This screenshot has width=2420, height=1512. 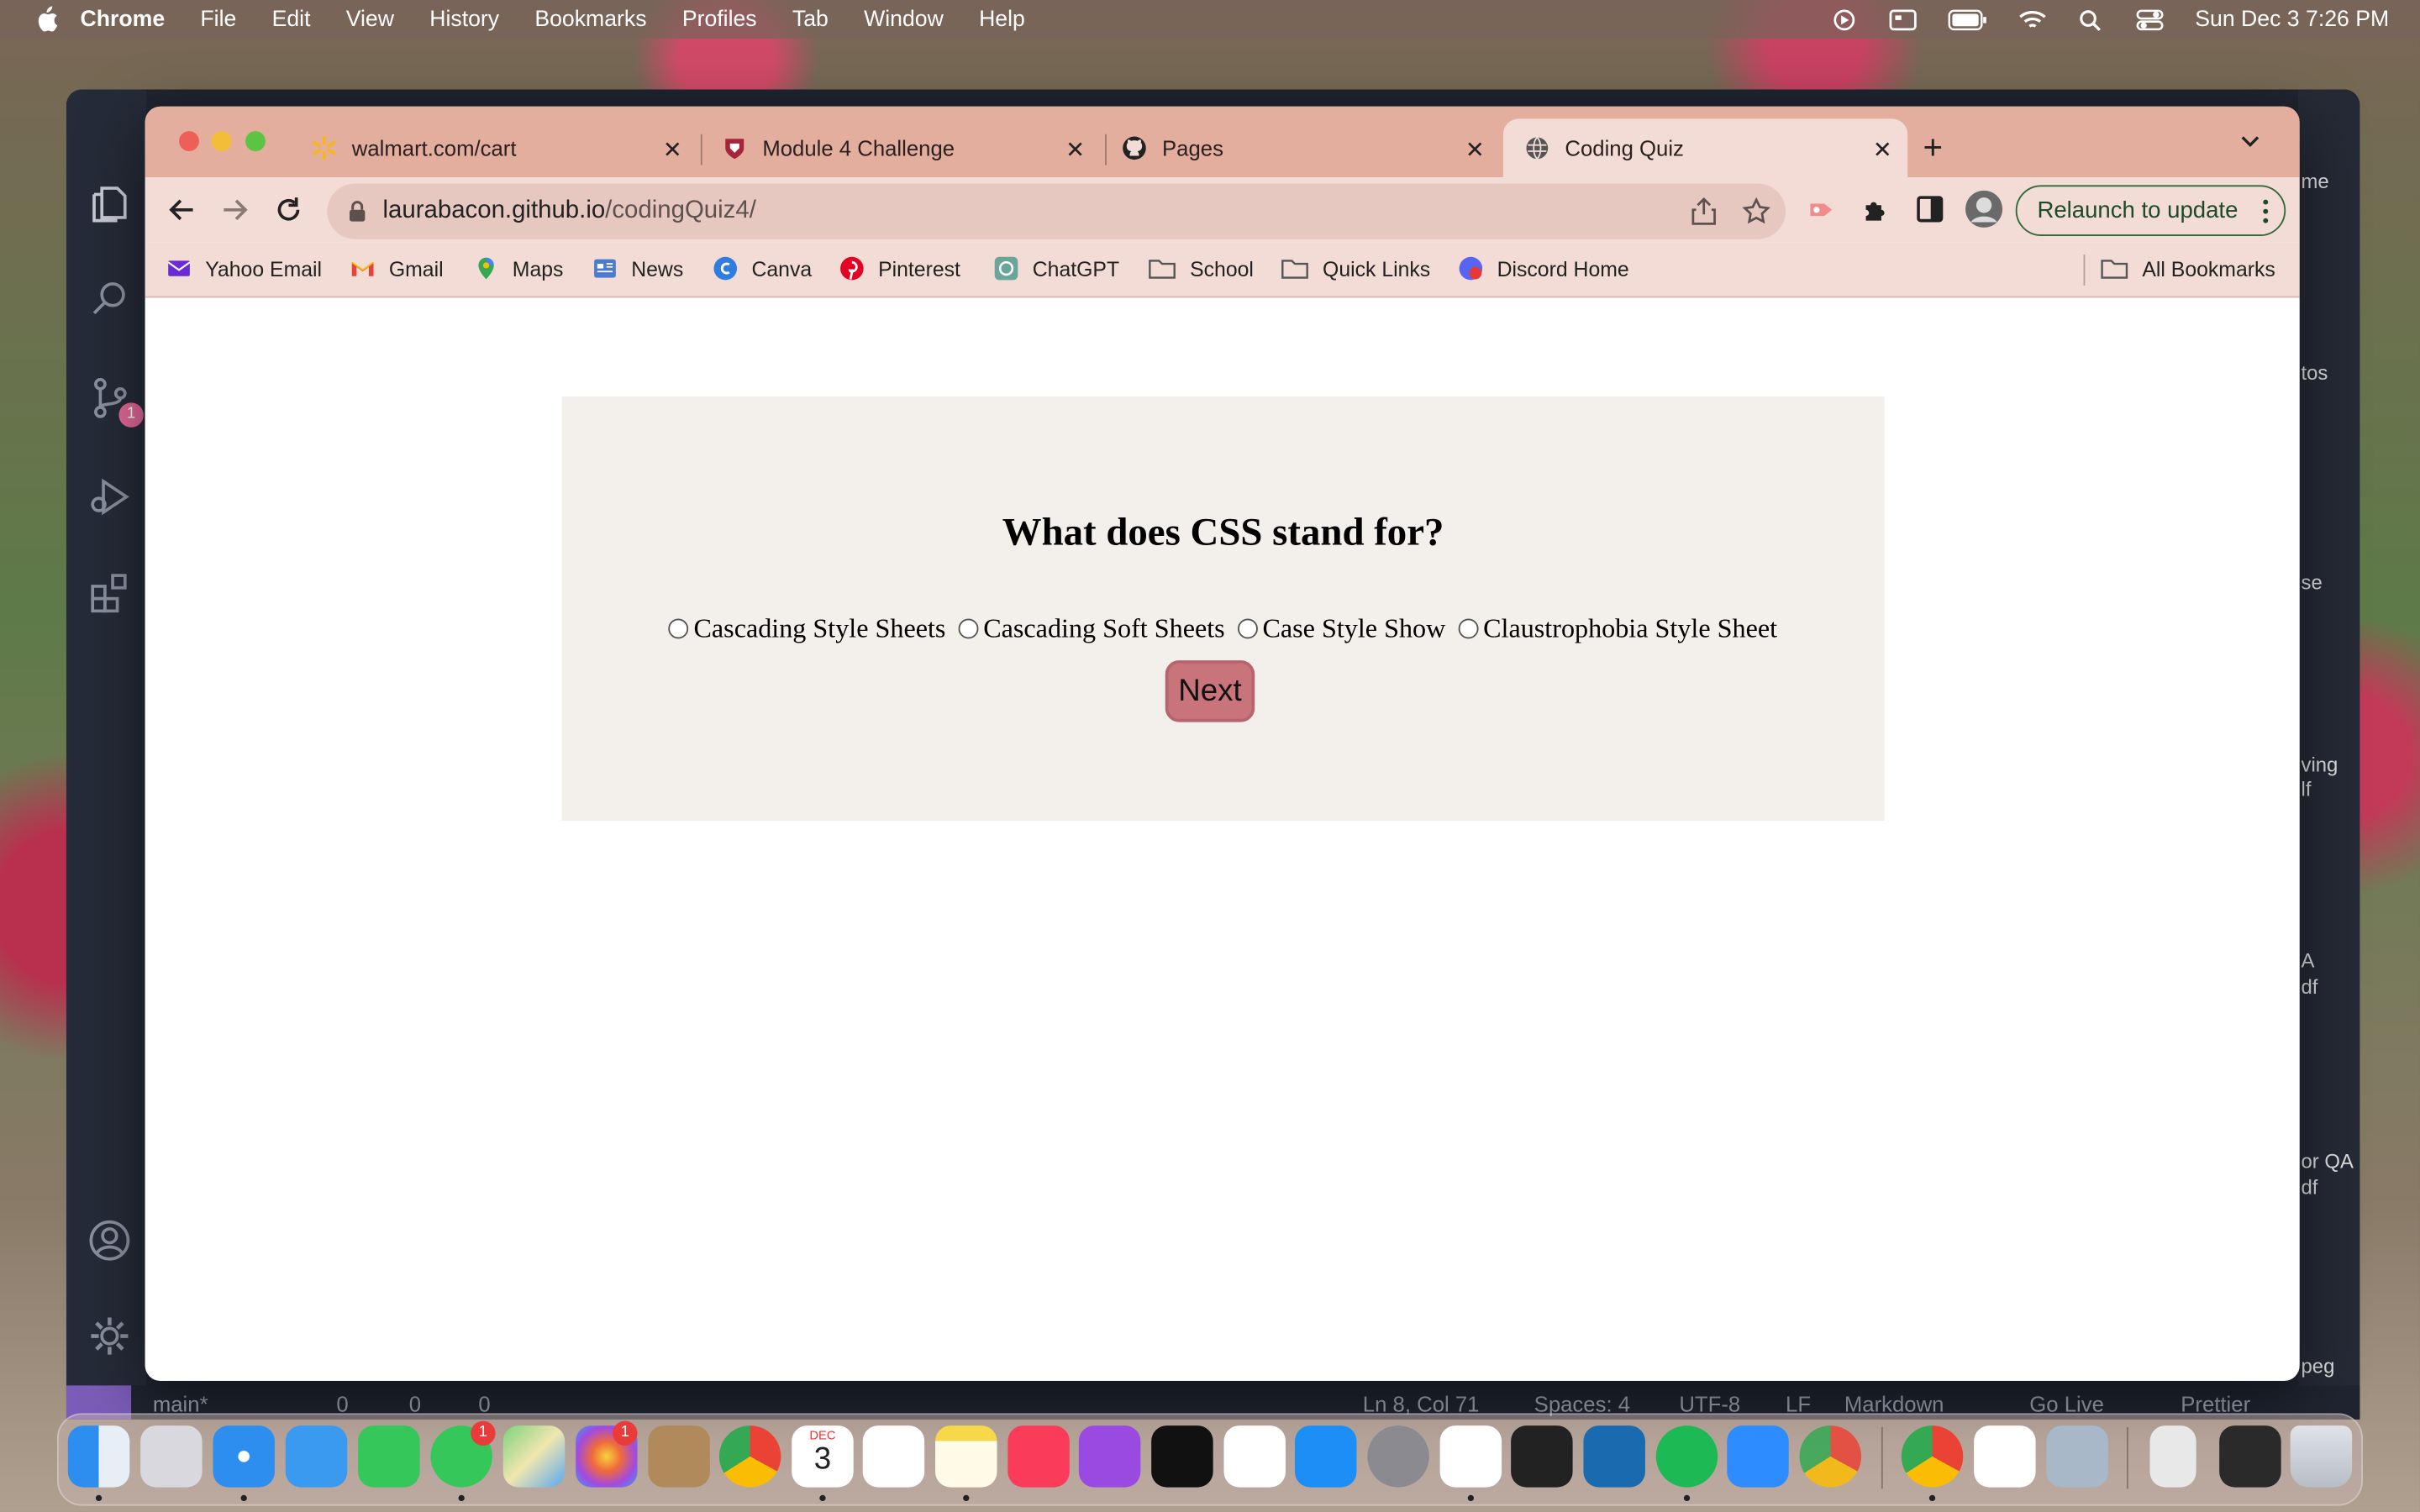 I want to click on tab-module-4: Module 4 Challenge ✕, so click(x=912, y=147).